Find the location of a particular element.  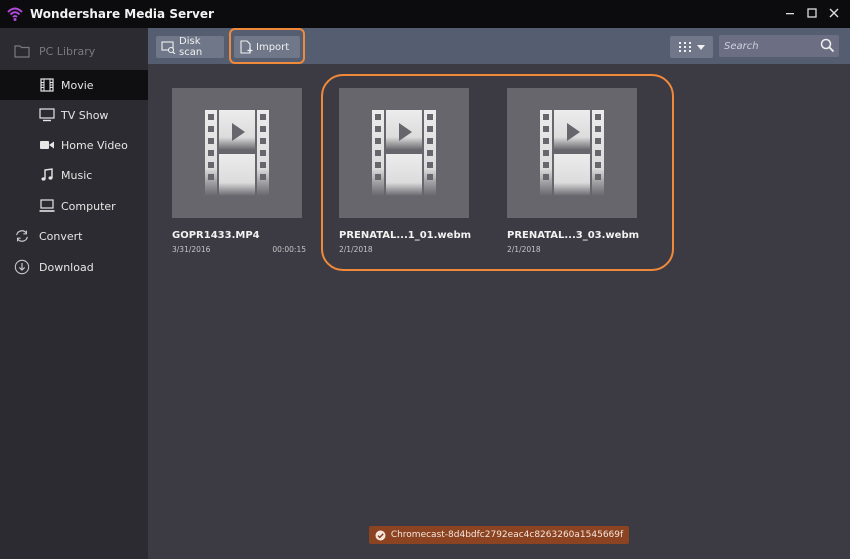

sidebar-item-home-video: Home Video is located at coordinates (74, 145).